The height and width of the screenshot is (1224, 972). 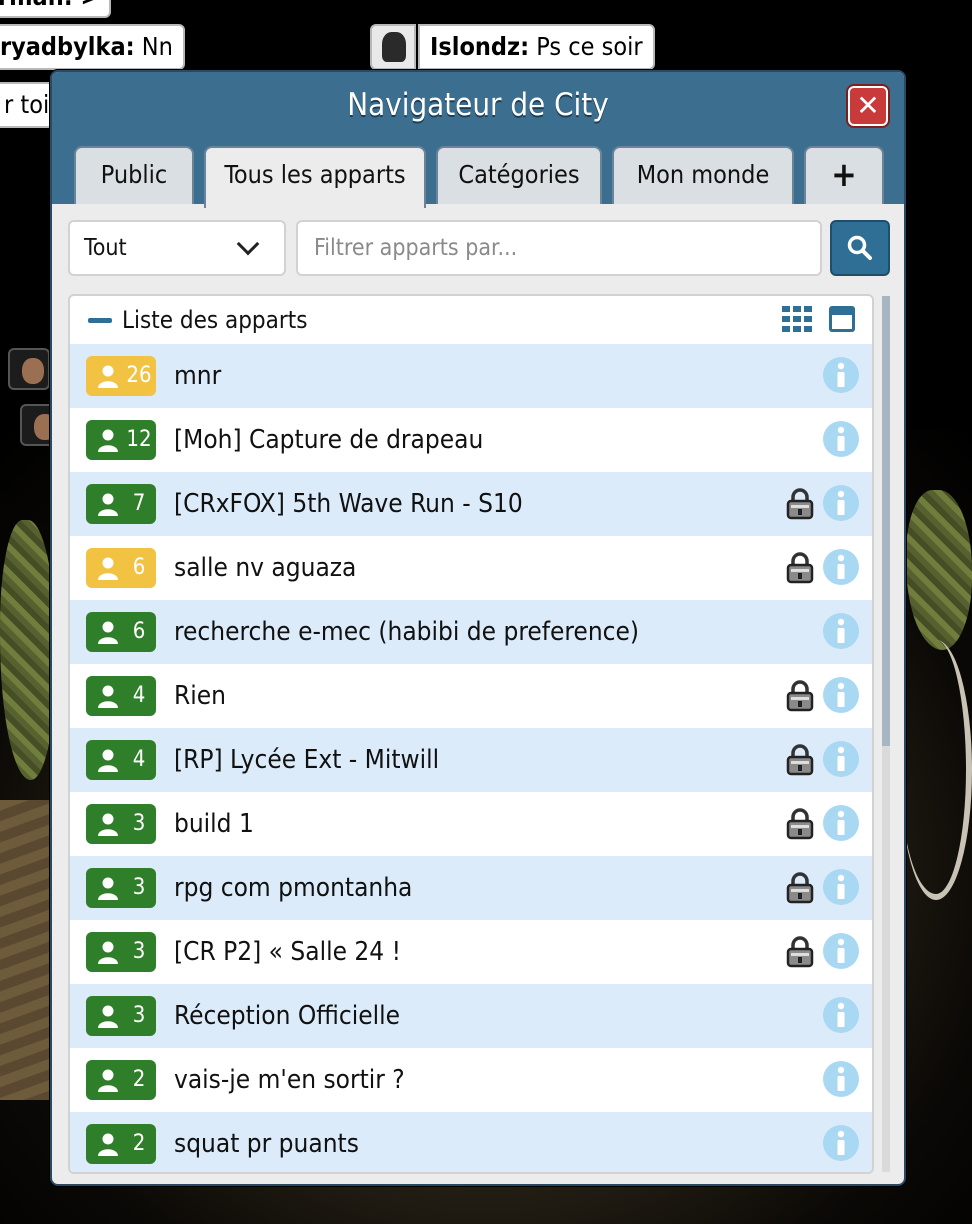 I want to click on room-name: build 1, so click(x=214, y=824).